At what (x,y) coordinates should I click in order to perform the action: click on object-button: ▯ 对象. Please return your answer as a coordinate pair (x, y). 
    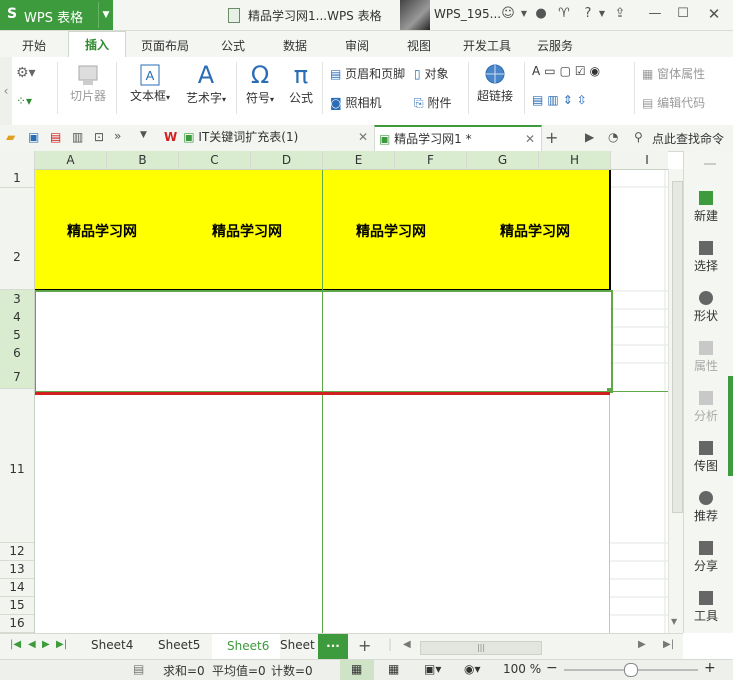
    Looking at the image, I should click on (431, 73).